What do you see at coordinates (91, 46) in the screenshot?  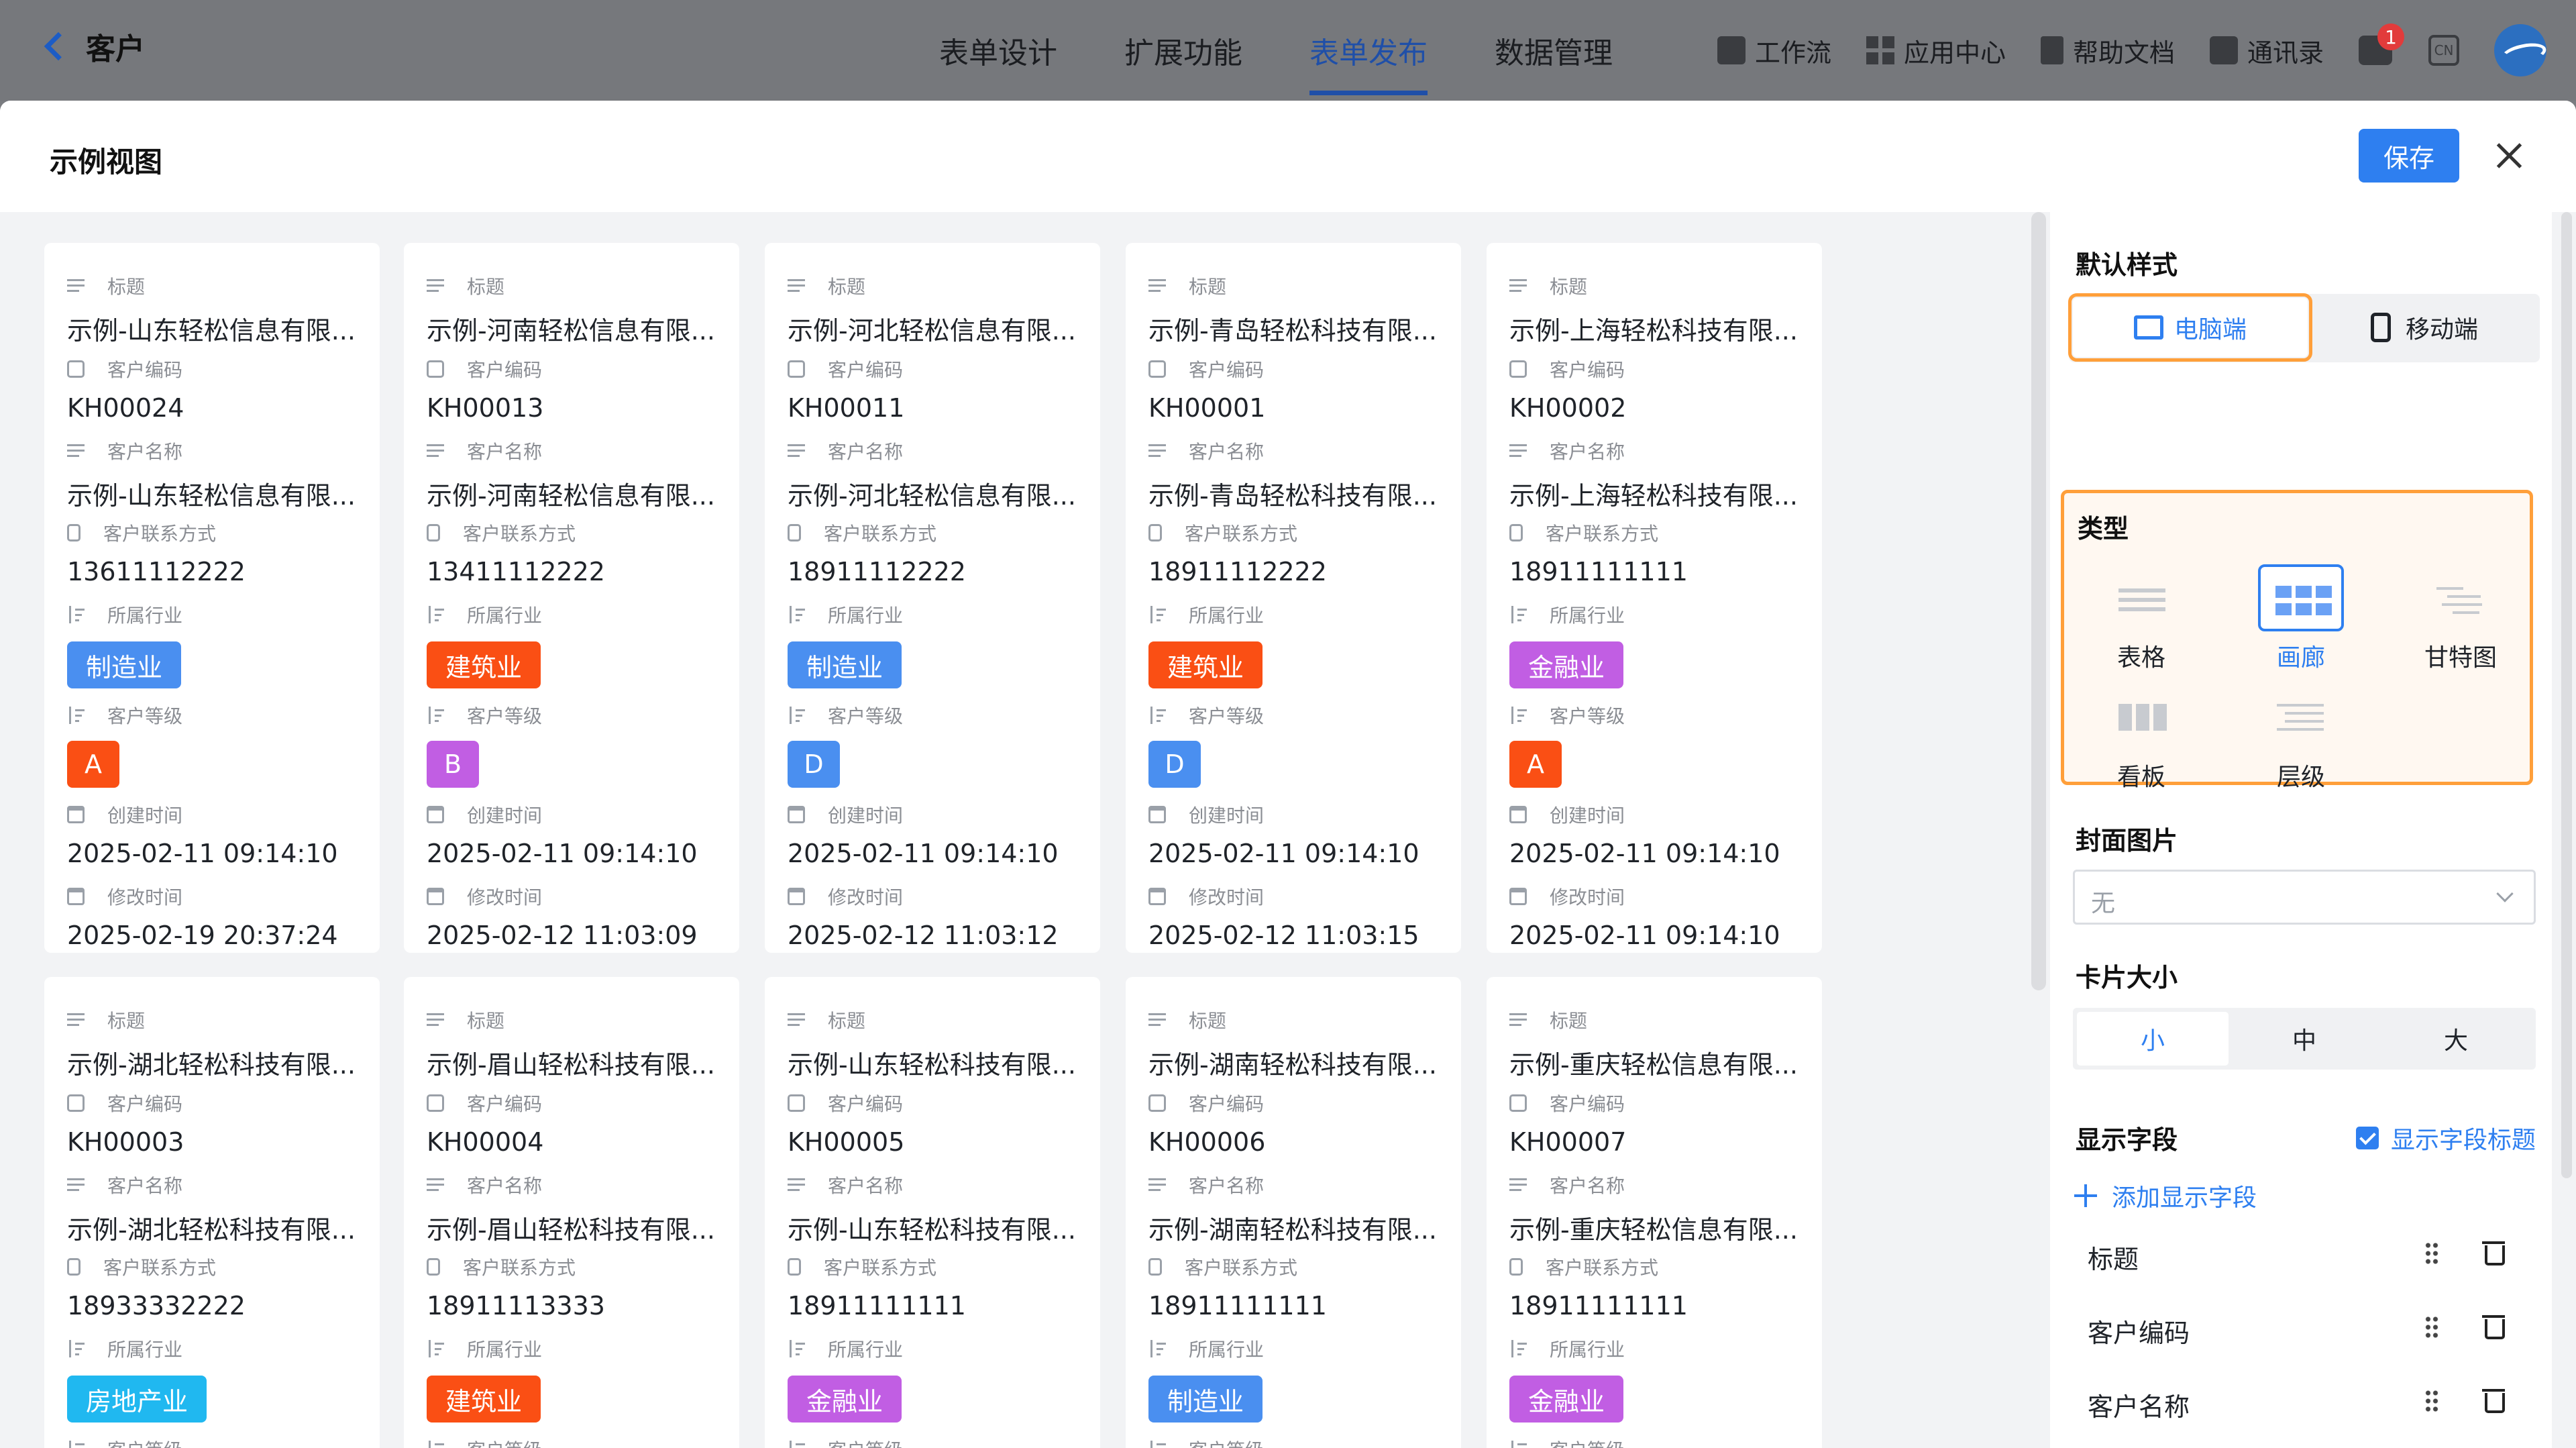 I see `back-button: 客户` at bounding box center [91, 46].